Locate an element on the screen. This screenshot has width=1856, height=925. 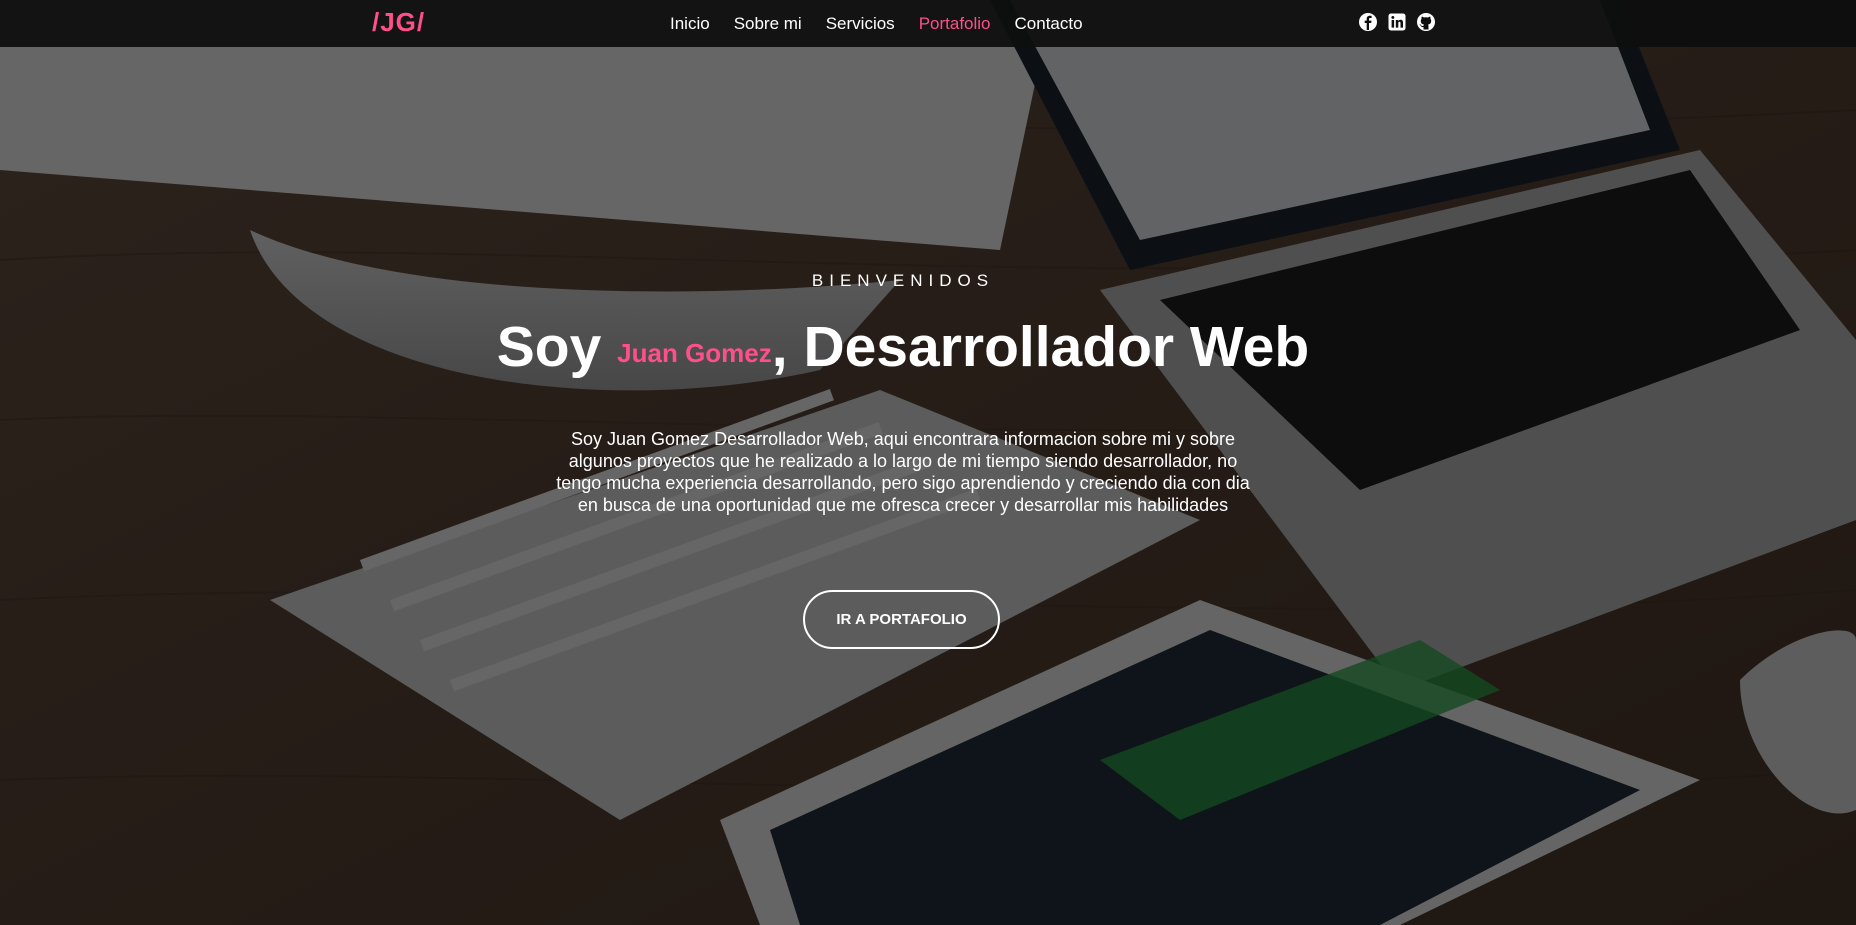
hero-name: Juan Gomez is located at coordinates (694, 352).